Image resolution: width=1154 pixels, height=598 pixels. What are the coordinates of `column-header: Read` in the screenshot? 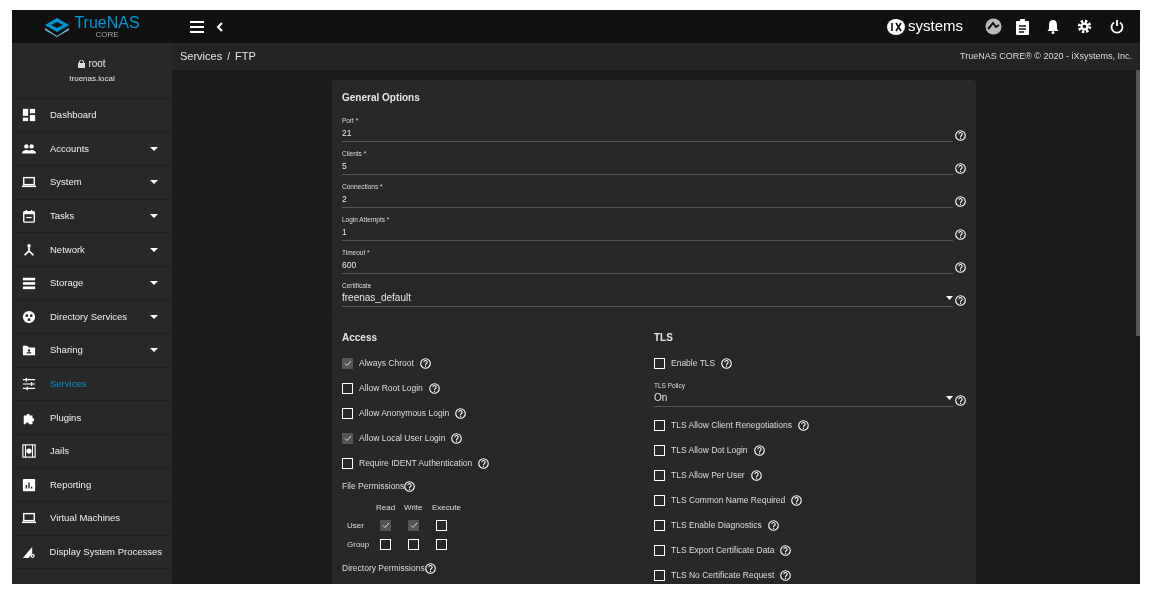 It's located at (386, 508).